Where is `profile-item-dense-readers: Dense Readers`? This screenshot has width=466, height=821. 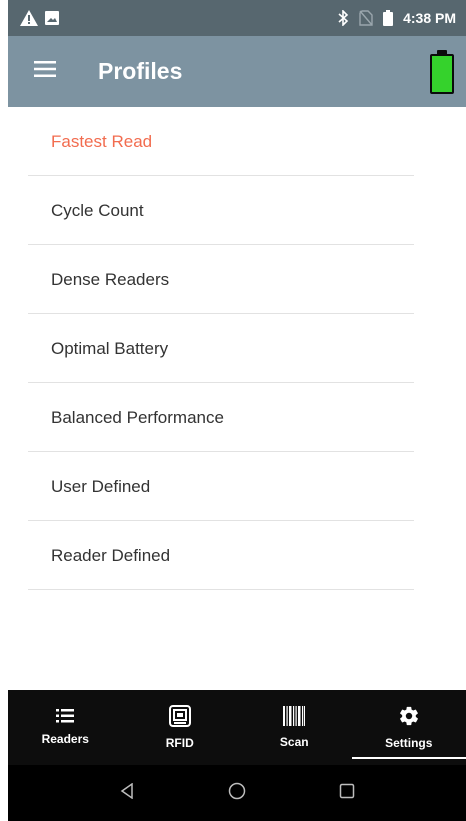
profile-item-dense-readers: Dense Readers is located at coordinates (237, 279).